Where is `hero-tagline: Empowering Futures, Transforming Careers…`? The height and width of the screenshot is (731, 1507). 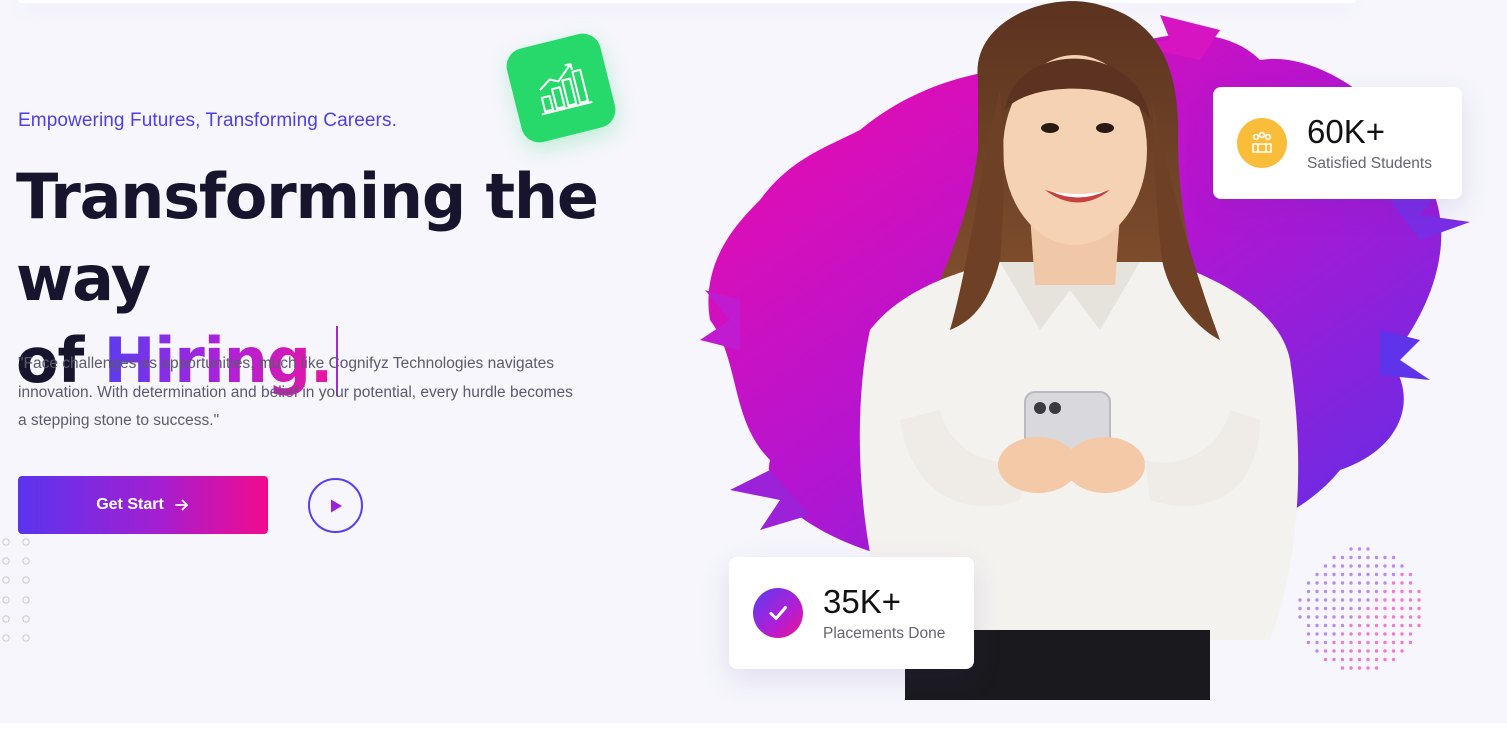 hero-tagline: Empowering Futures, Transforming Careers… is located at coordinates (207, 120).